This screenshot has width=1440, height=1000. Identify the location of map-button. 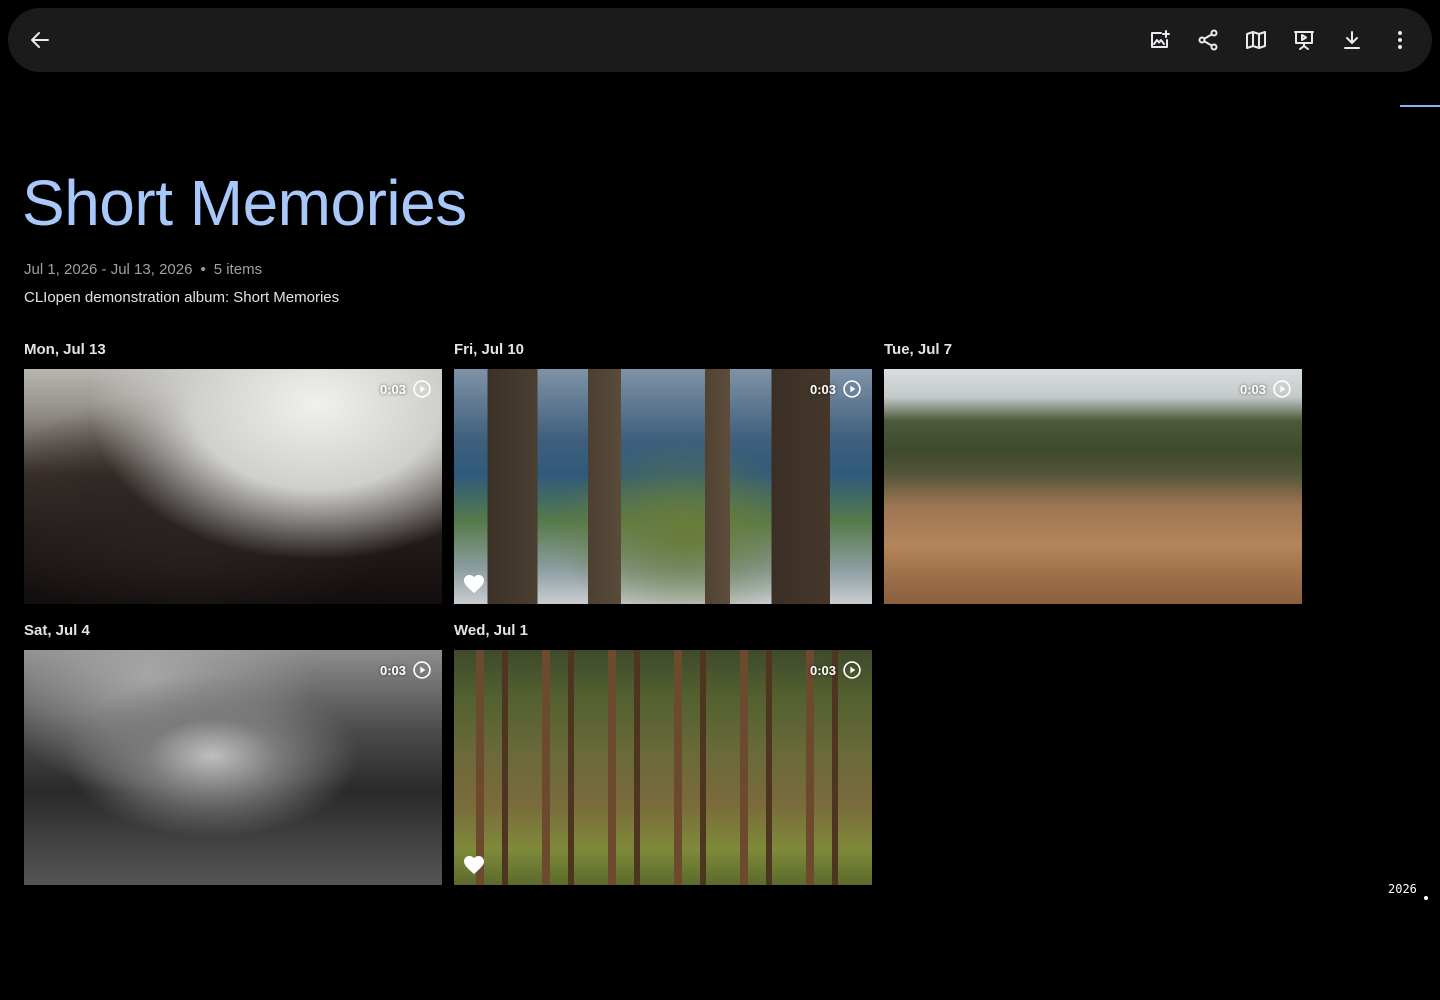
(1256, 40).